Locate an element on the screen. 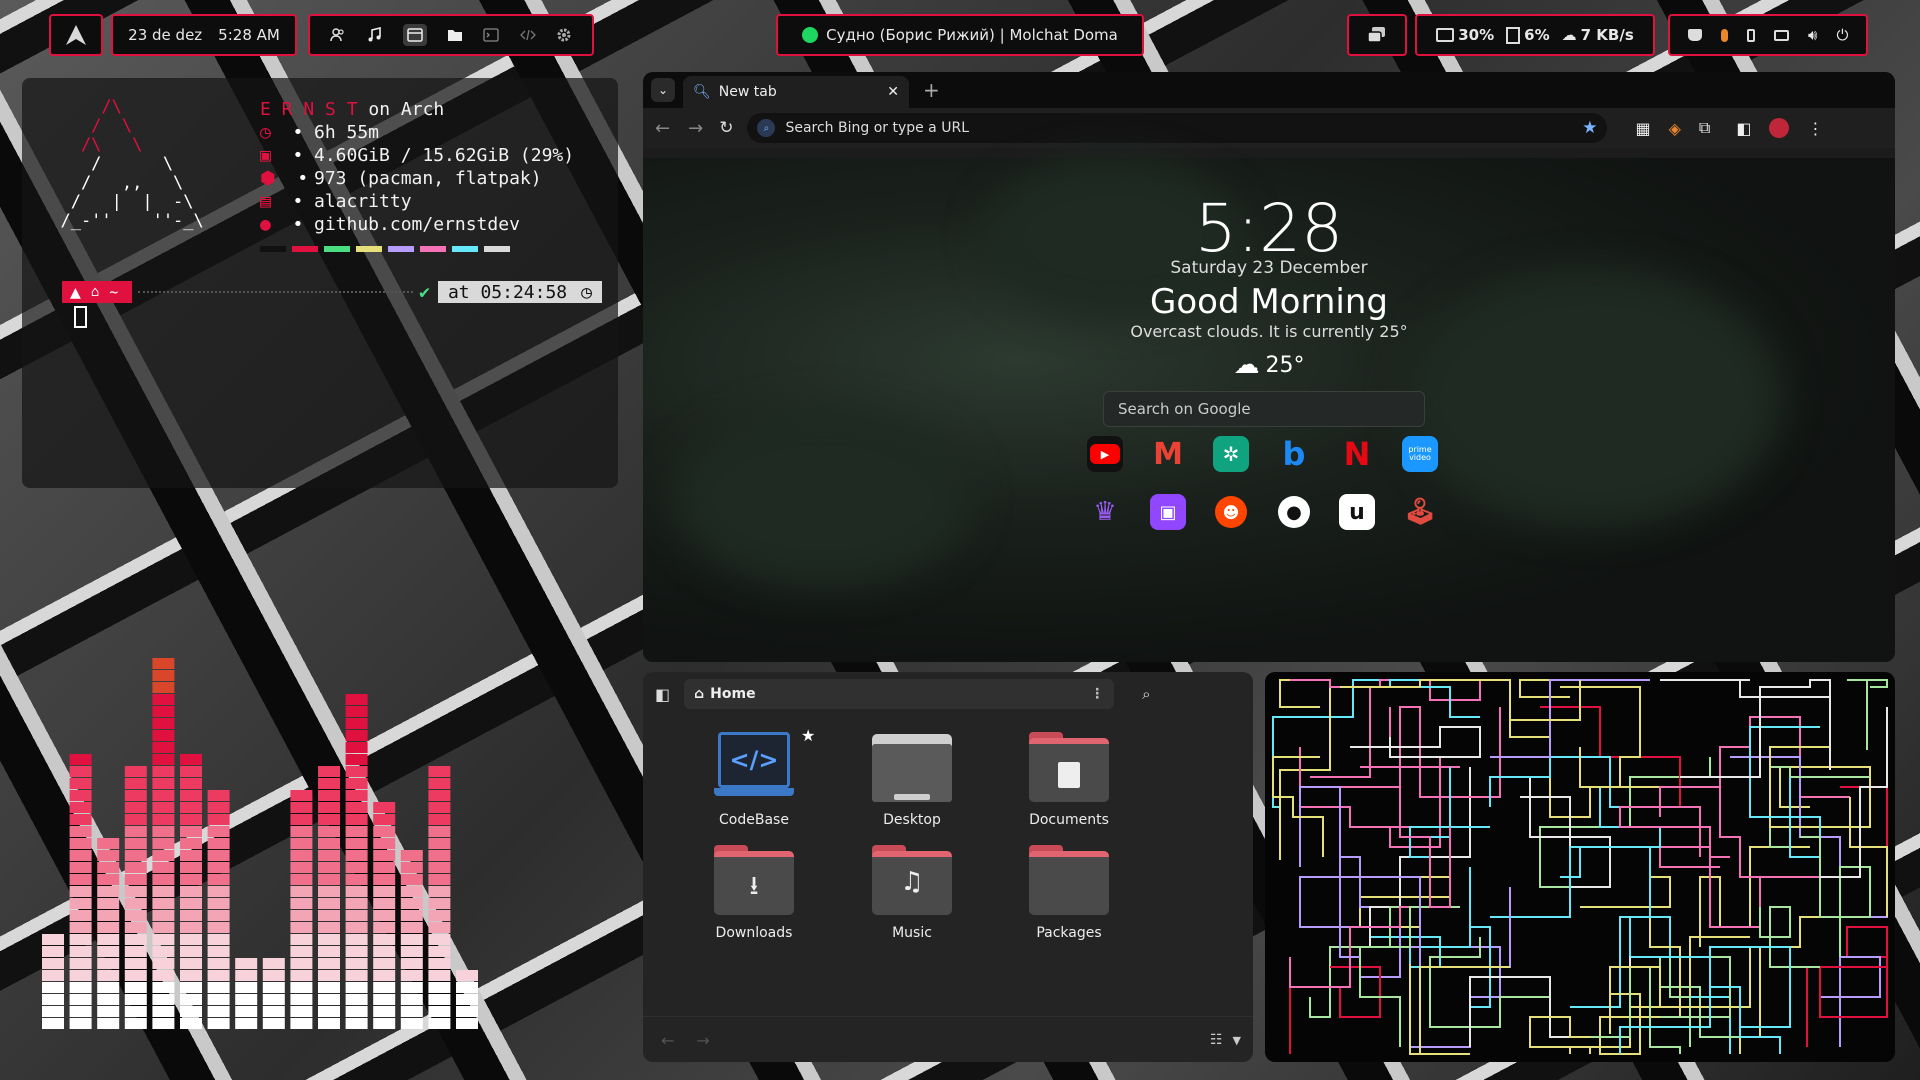 The image size is (1920, 1080). search-files-icon: ⌕ is located at coordinates (1146, 694).